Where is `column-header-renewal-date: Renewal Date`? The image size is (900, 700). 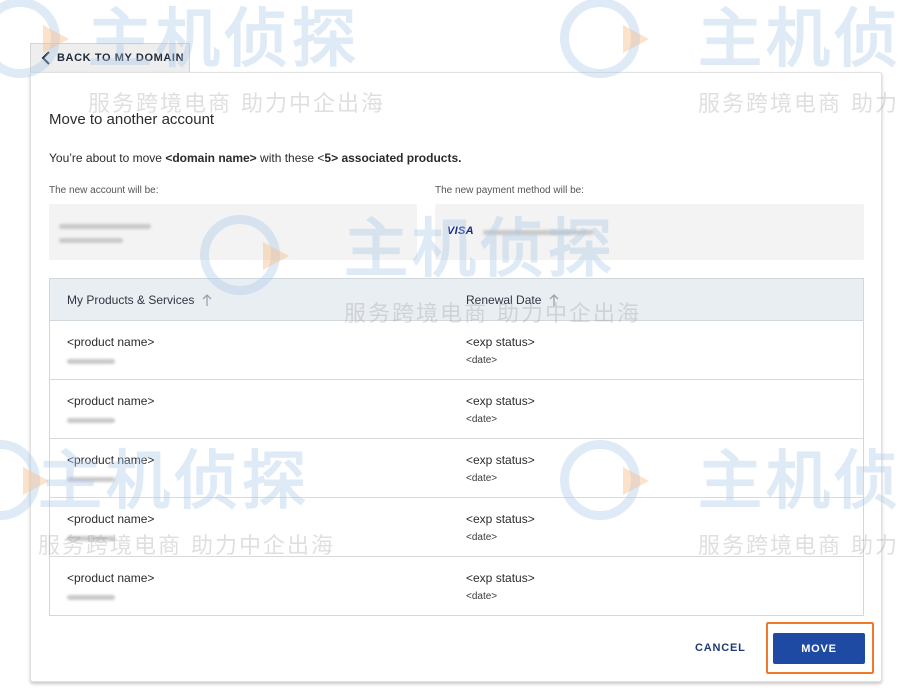
column-header-renewal-date: Renewal Date is located at coordinates (512, 300).